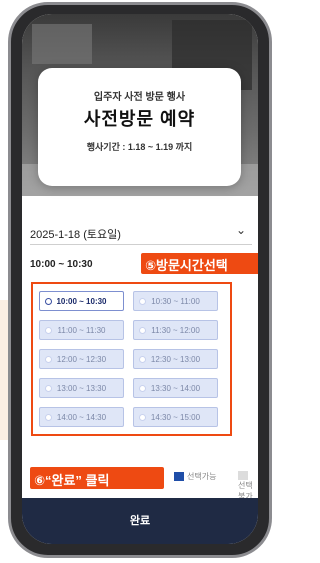 The image size is (320, 563). I want to click on event-subtitle: 입주자 사전 방문 행사, so click(139, 97).